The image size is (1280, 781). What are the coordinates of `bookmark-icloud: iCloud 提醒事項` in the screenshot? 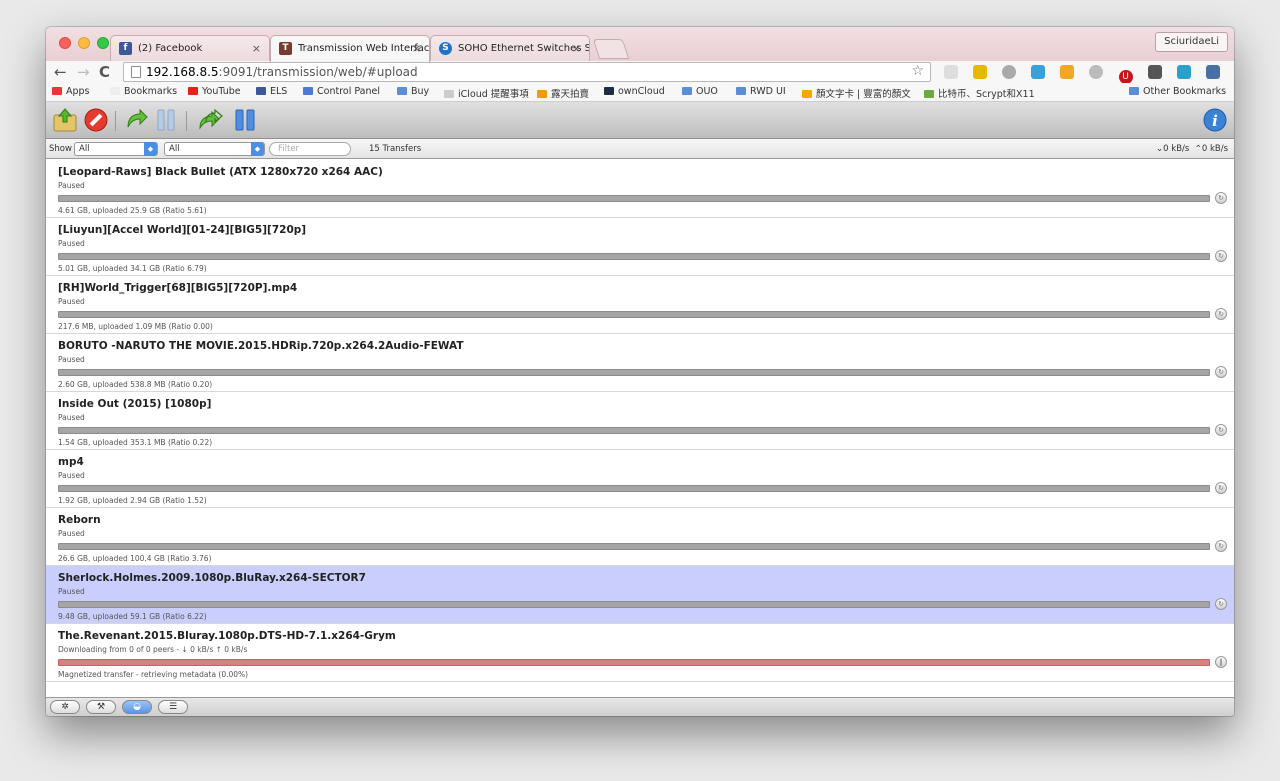 It's located at (486, 93).